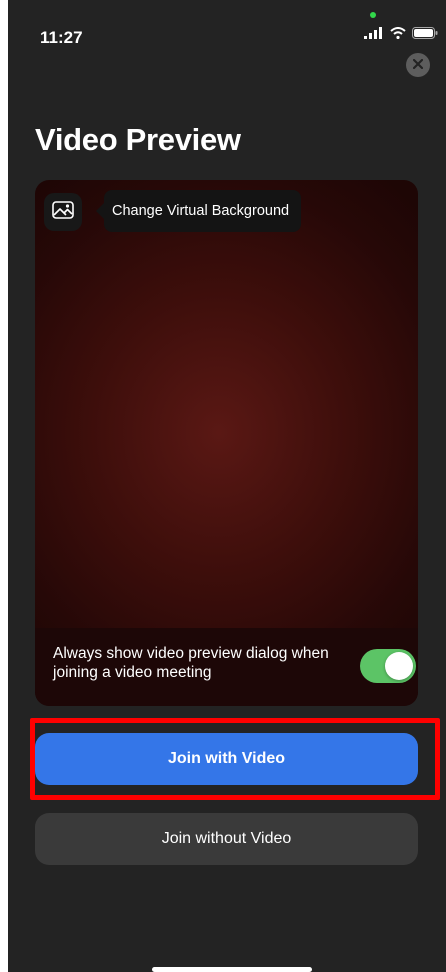  Describe the element at coordinates (198, 211) in the screenshot. I see `virtual-background-tooltip: Change Virtual Background` at that location.